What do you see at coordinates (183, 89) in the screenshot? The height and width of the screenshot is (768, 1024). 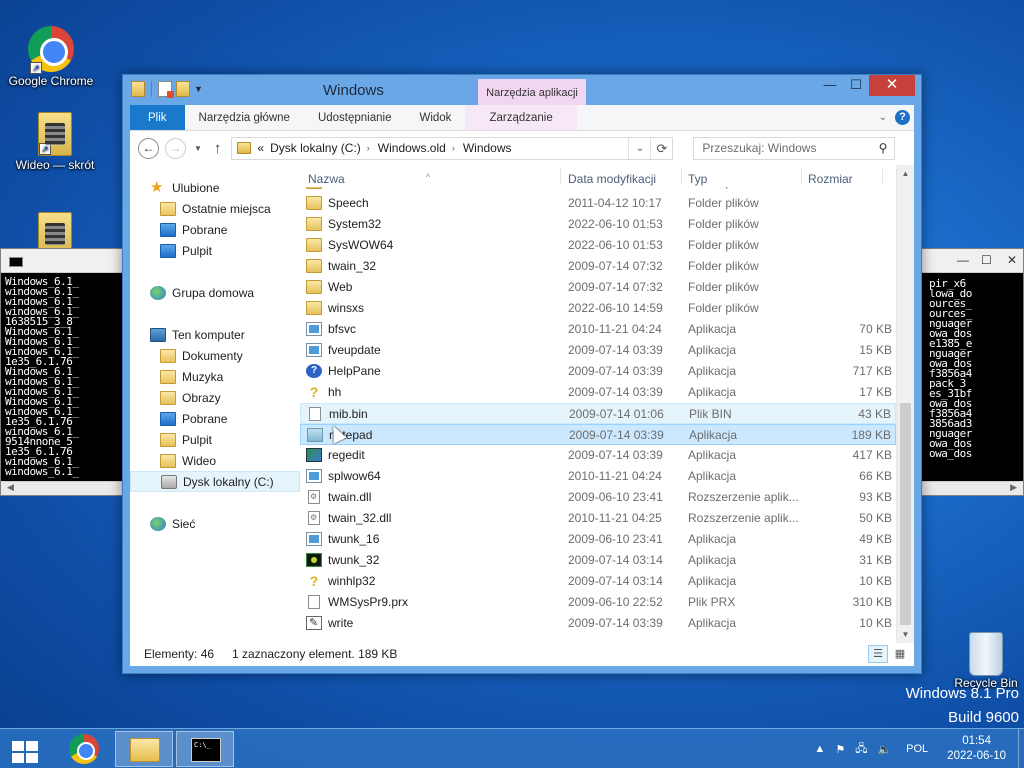 I see `new-folder-icon` at bounding box center [183, 89].